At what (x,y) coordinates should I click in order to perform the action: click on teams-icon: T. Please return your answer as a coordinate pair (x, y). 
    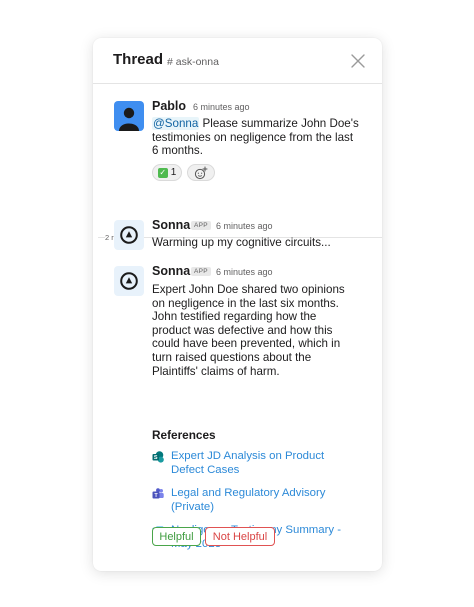
    Looking at the image, I should click on (158, 493).